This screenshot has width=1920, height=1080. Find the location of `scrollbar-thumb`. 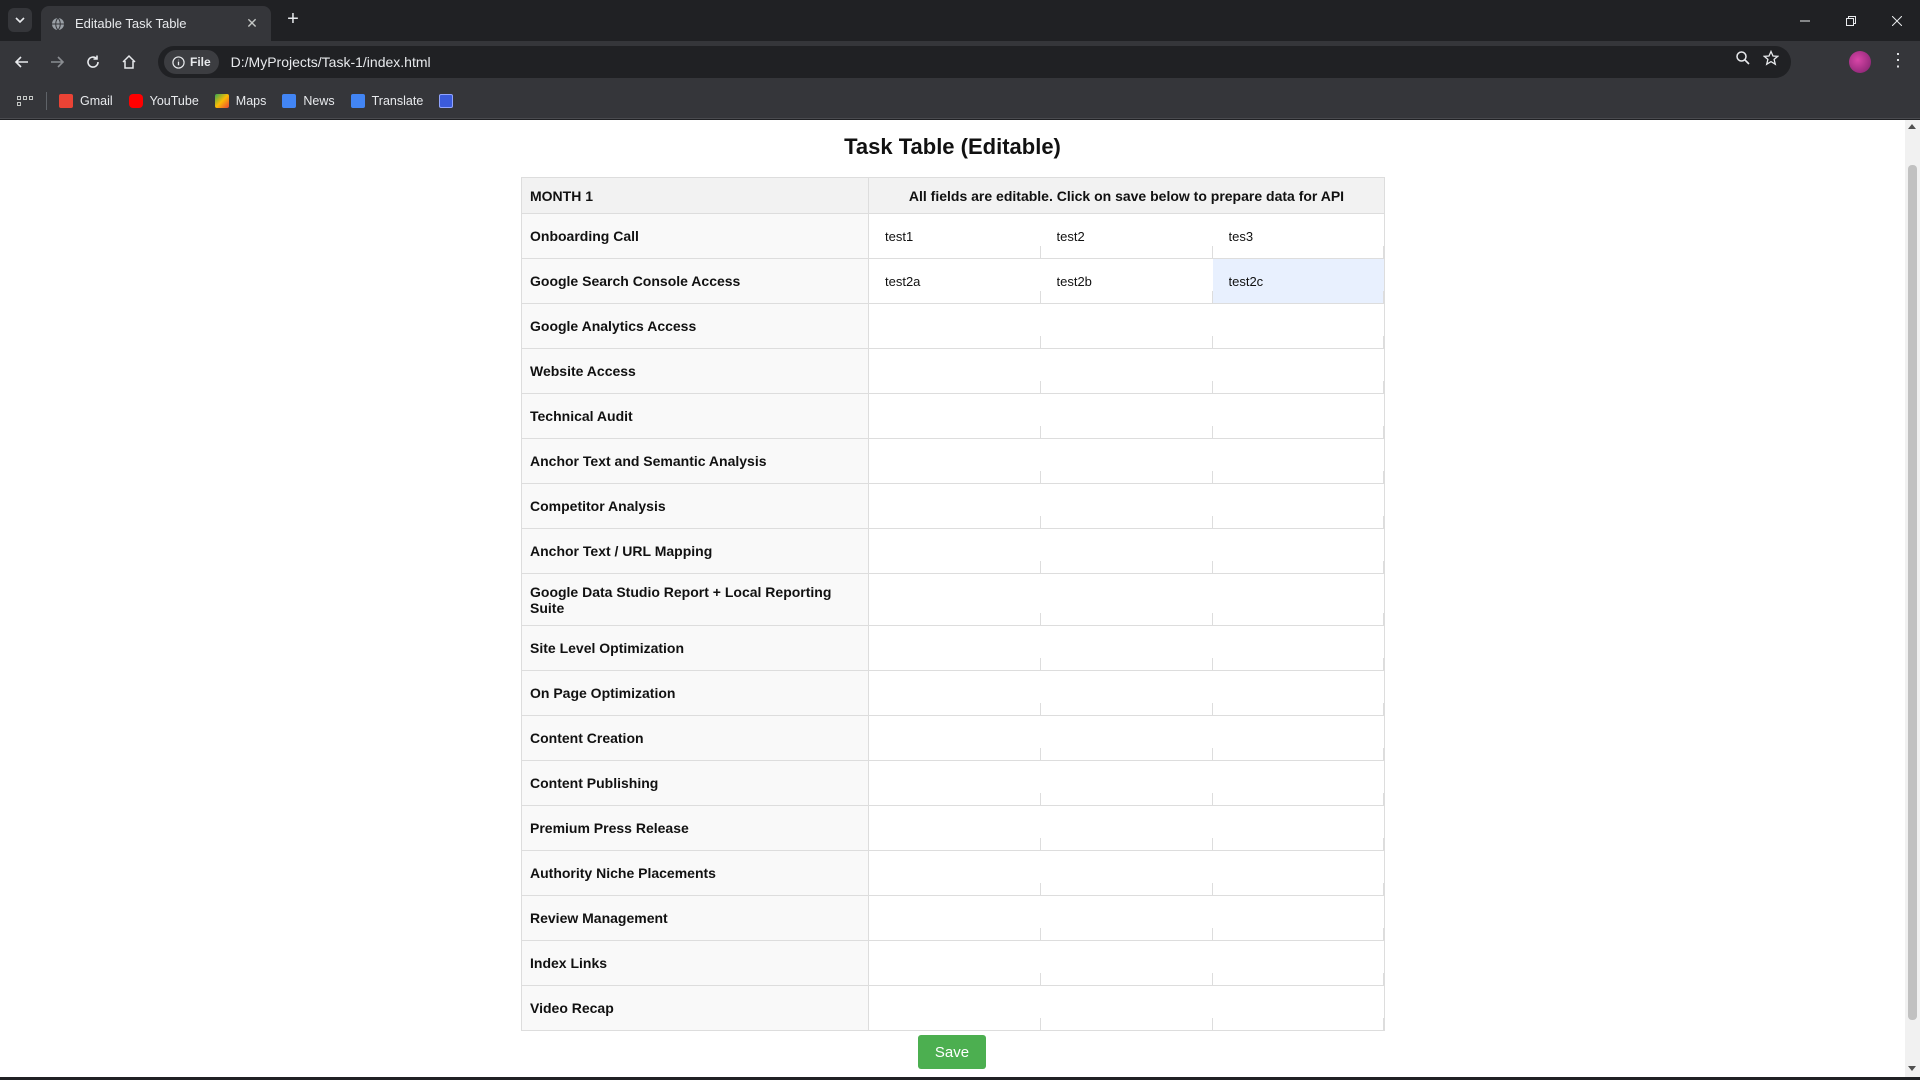

scrollbar-thumb is located at coordinates (1912, 592).